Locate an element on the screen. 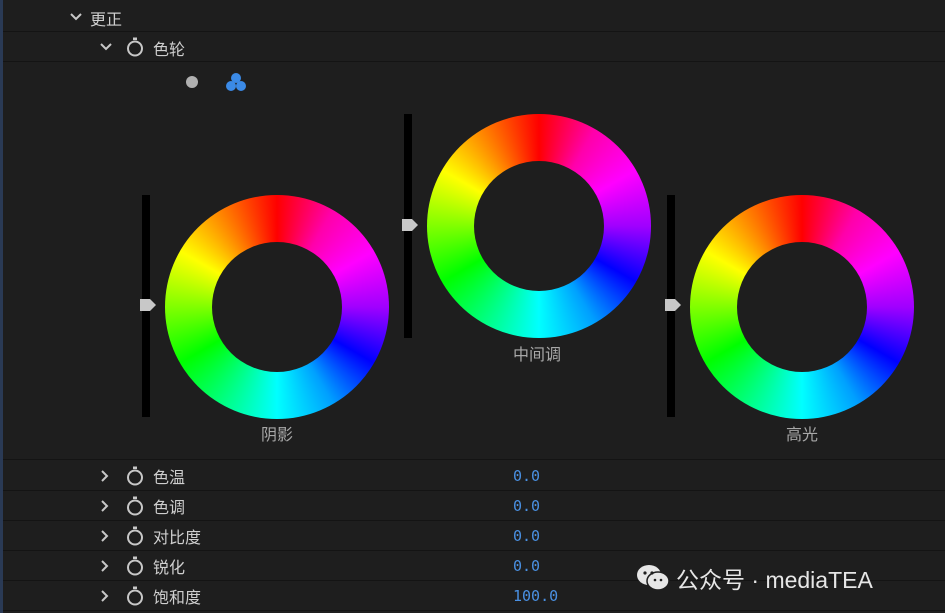 This screenshot has height=613, width=945. param-label: 色调 is located at coordinates (169, 507).